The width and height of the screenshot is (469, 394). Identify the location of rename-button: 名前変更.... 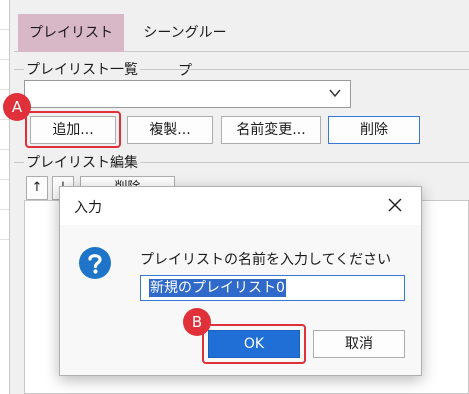
(271, 130).